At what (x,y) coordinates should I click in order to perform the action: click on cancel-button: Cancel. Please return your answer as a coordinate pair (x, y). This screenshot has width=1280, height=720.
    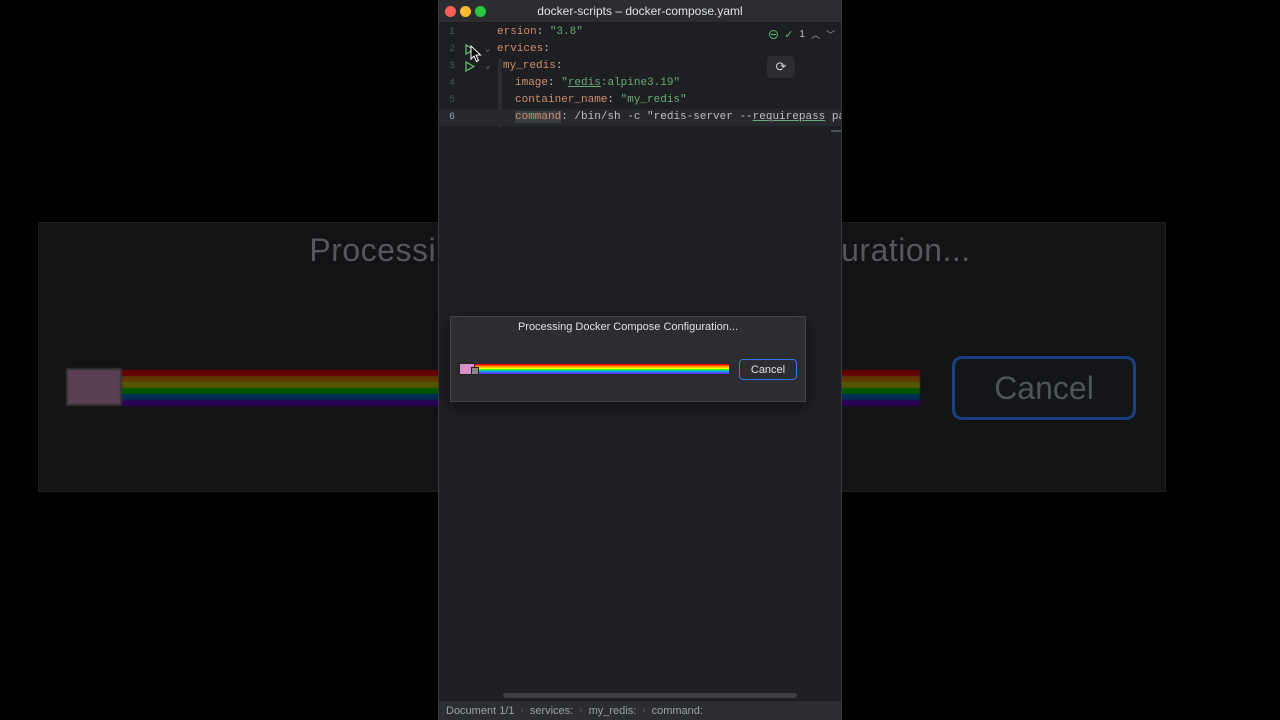
    Looking at the image, I should click on (768, 369).